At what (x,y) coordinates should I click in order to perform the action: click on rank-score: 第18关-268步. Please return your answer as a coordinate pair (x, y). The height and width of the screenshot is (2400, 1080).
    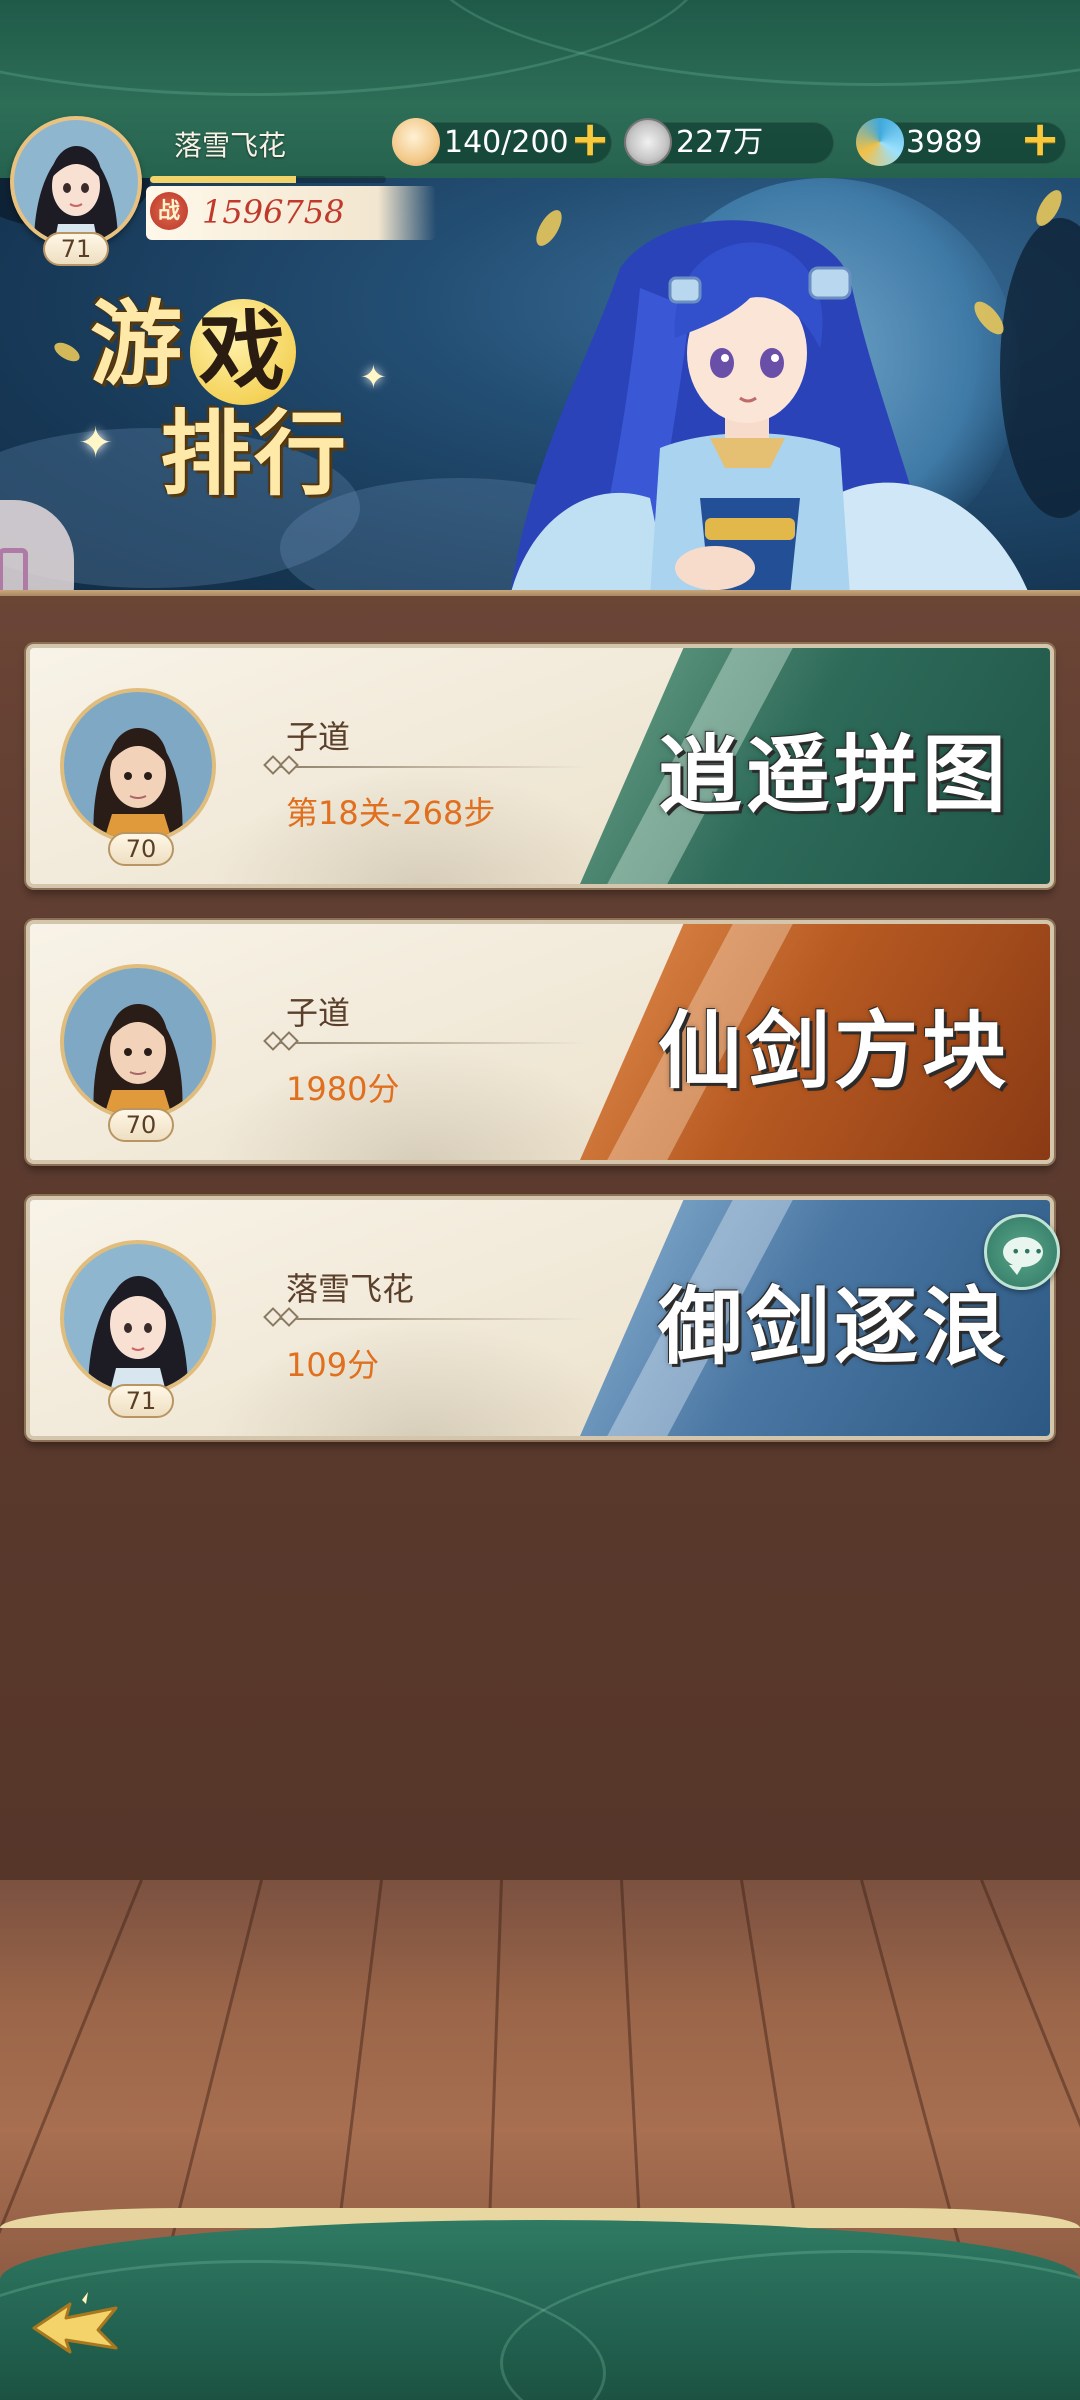
    Looking at the image, I should click on (391, 813).